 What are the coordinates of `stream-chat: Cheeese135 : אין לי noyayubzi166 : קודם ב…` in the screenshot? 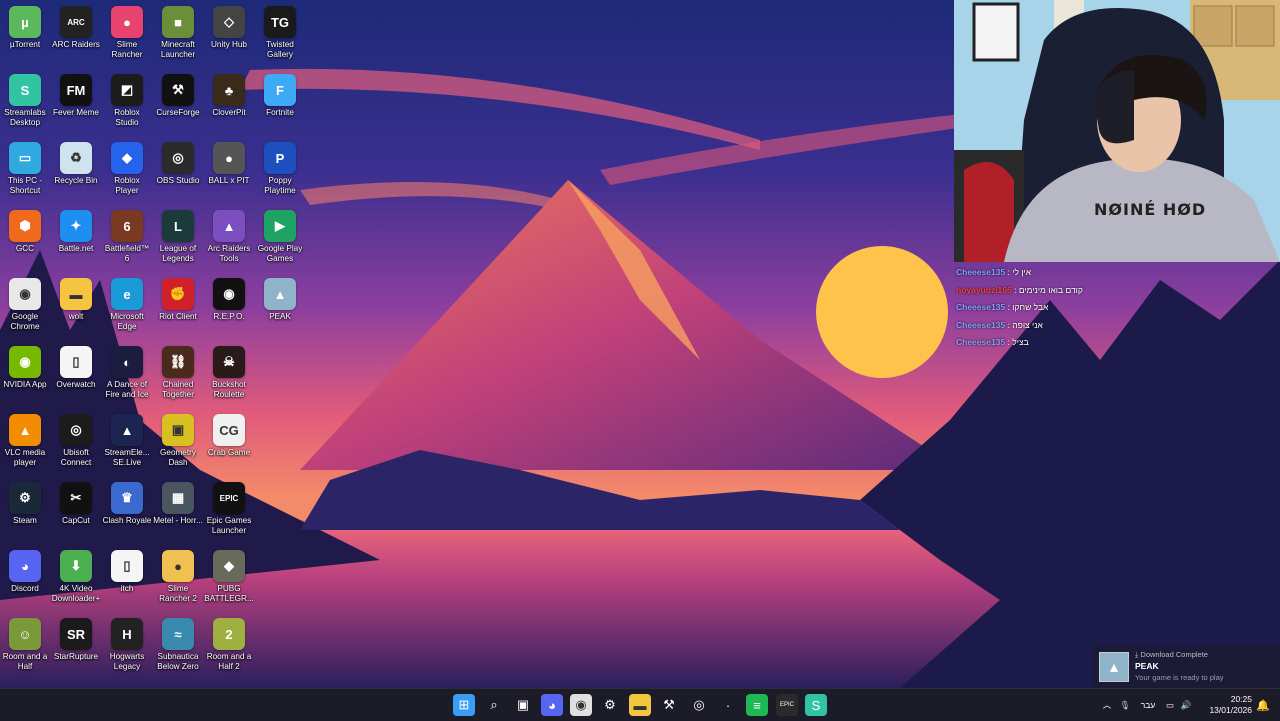 It's located at (1056, 308).